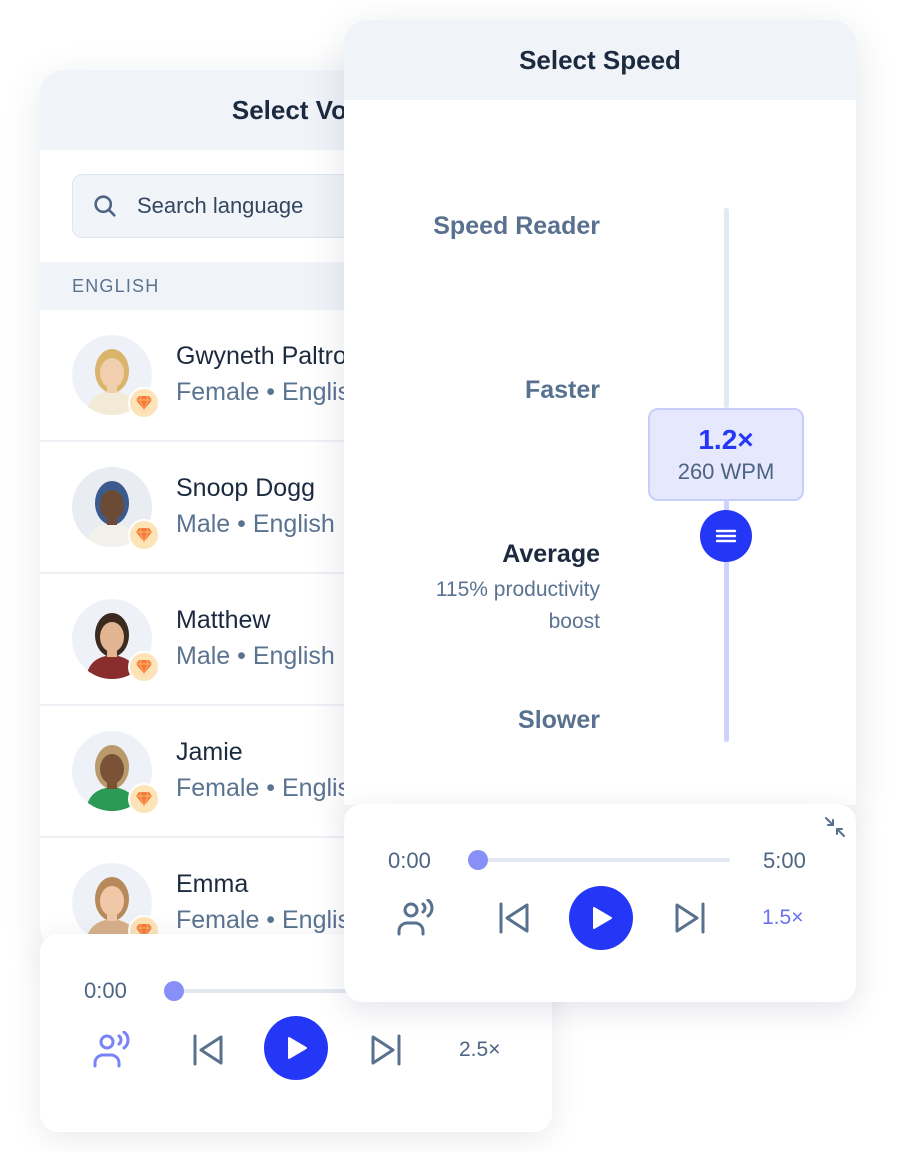 This screenshot has height=1152, width=920. What do you see at coordinates (212, 884) in the screenshot?
I see `voice-name: Emma` at bounding box center [212, 884].